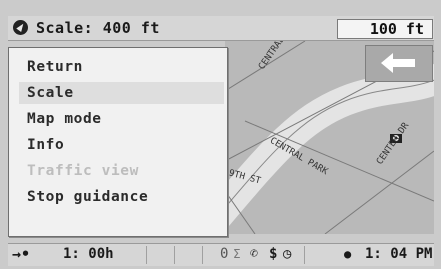  I want to click on left-arrow-icon, so click(398, 63).